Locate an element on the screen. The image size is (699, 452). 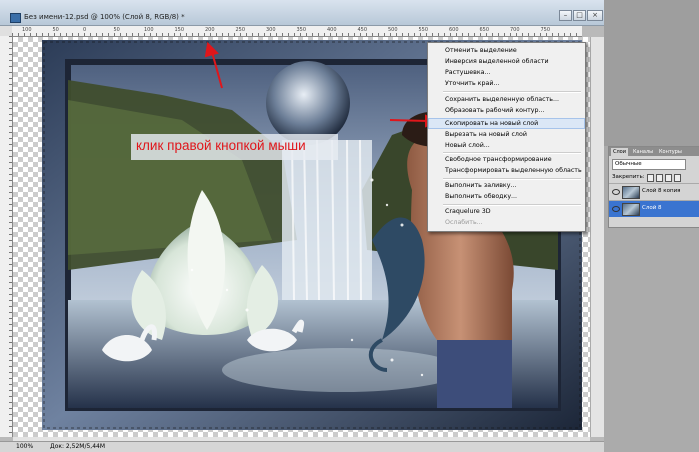
ruler-tick-label: 400 is located at coordinates (332, 30).